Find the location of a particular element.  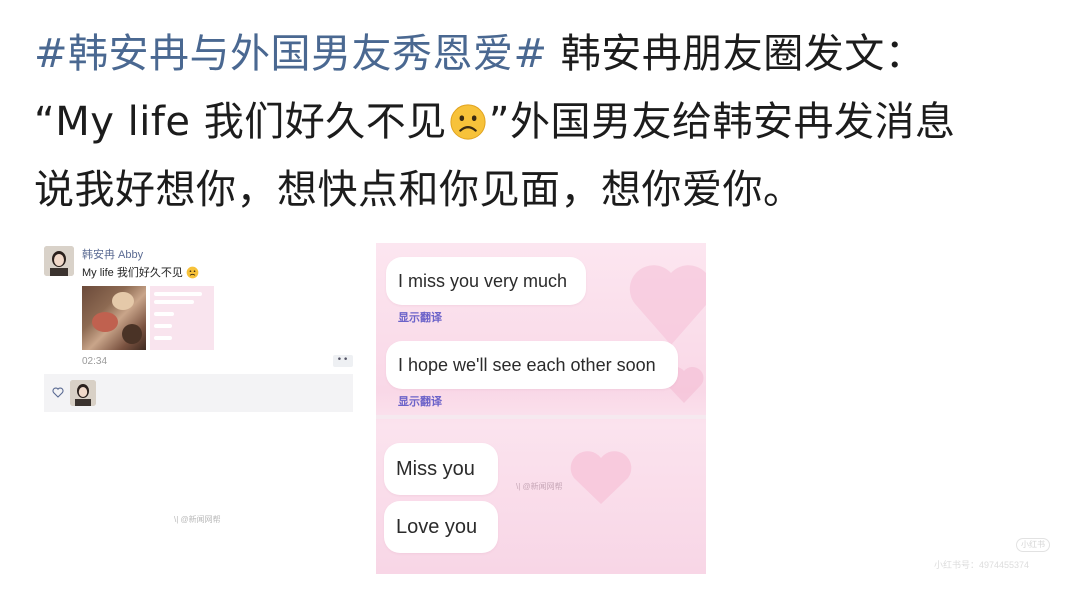

post-text-line1: 韩安冉朋友圈发文： is located at coordinates (736, 54).